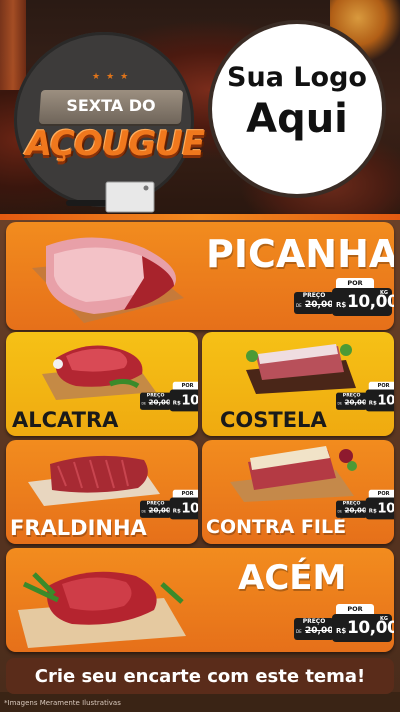 The image size is (400, 712). What do you see at coordinates (297, 119) in the screenshot?
I see `logo-text-line2: Aqui` at bounding box center [297, 119].